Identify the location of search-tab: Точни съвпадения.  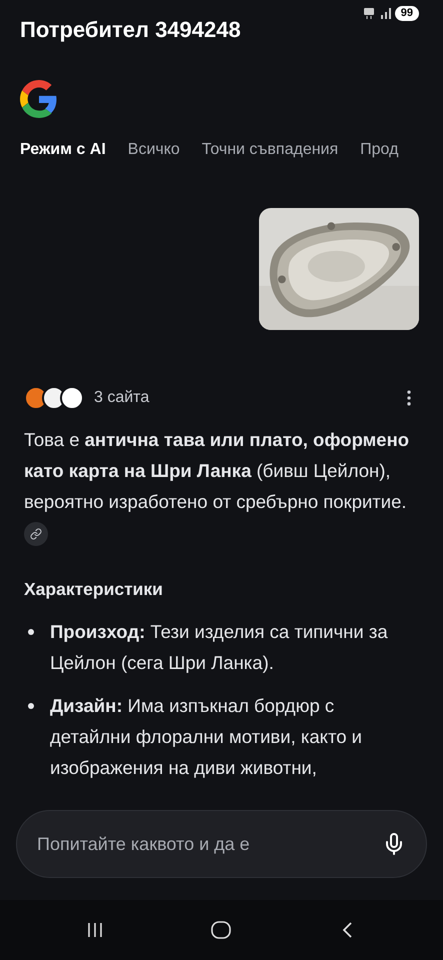
(270, 150).